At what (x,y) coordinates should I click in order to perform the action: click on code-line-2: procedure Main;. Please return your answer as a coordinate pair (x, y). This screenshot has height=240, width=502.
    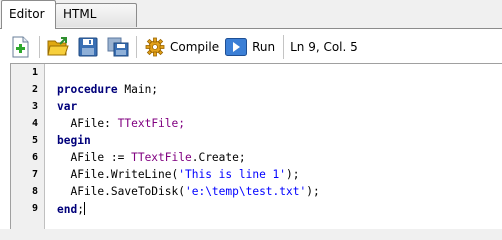
    Looking at the image, I should click on (107, 89).